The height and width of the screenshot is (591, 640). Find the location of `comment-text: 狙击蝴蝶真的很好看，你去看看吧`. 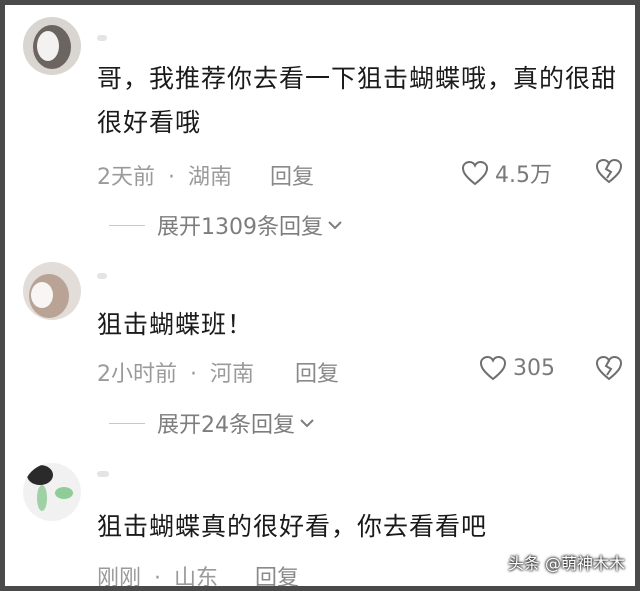

comment-text: 狙击蝴蝶真的很好看，你去看看吧 is located at coordinates (292, 526).